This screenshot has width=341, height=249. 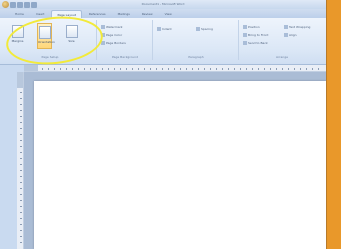 I want to click on orientation-button: Orientation, so click(x=46, y=36).